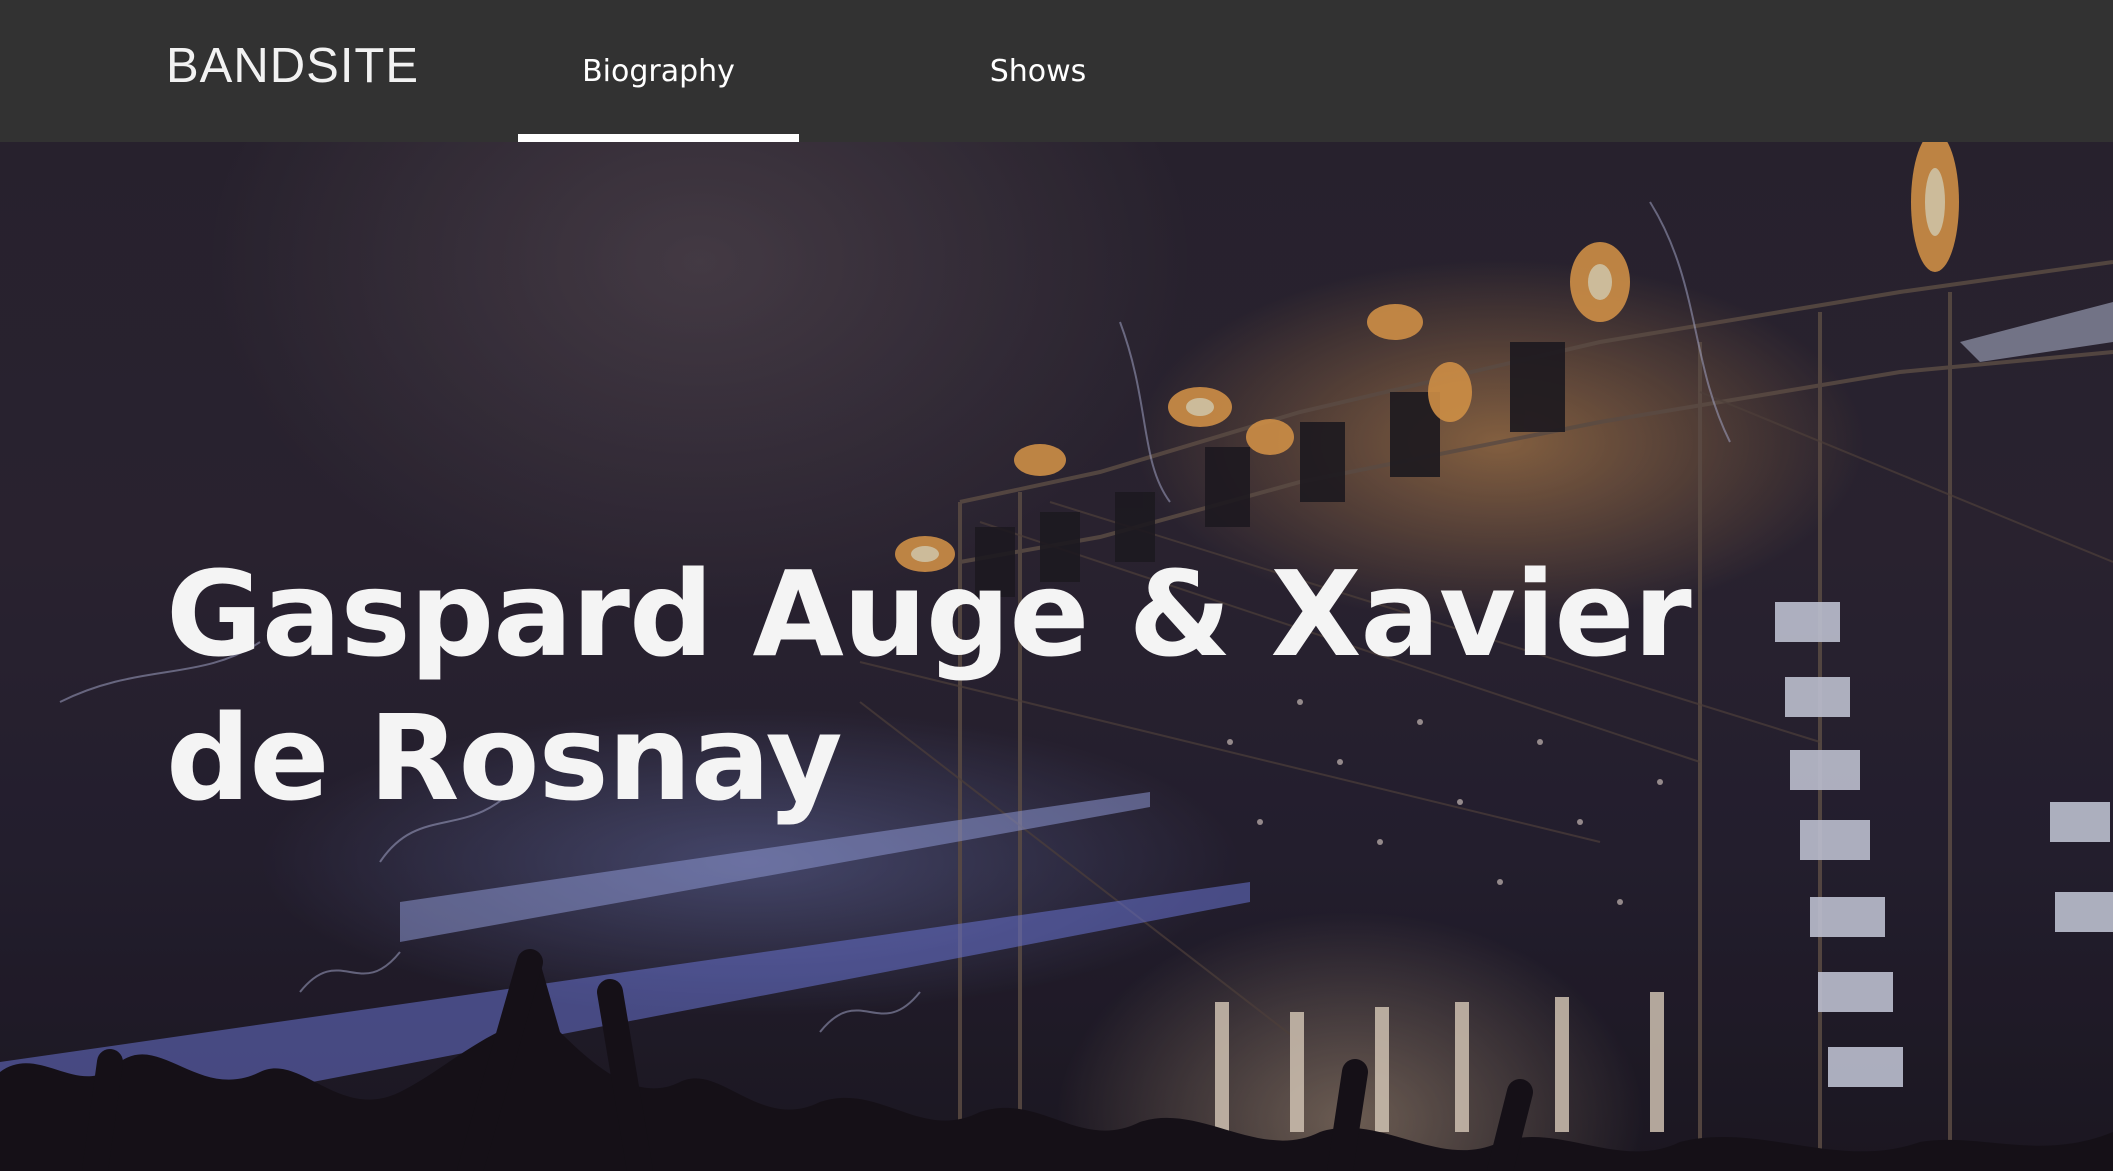 This screenshot has height=1171, width=2113. What do you see at coordinates (292, 66) in the screenshot?
I see `site-logo: BANDSITE` at bounding box center [292, 66].